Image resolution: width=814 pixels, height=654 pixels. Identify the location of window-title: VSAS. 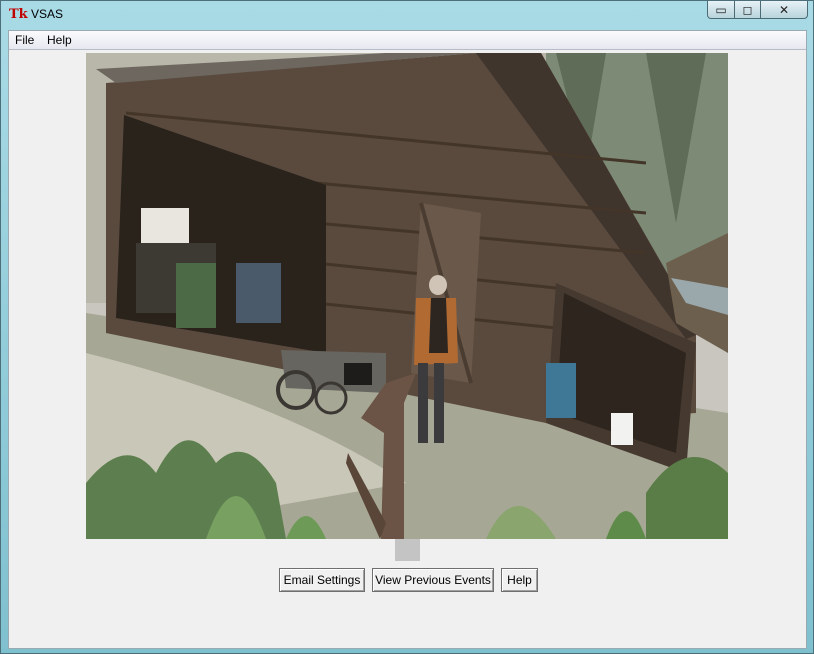
(47, 14).